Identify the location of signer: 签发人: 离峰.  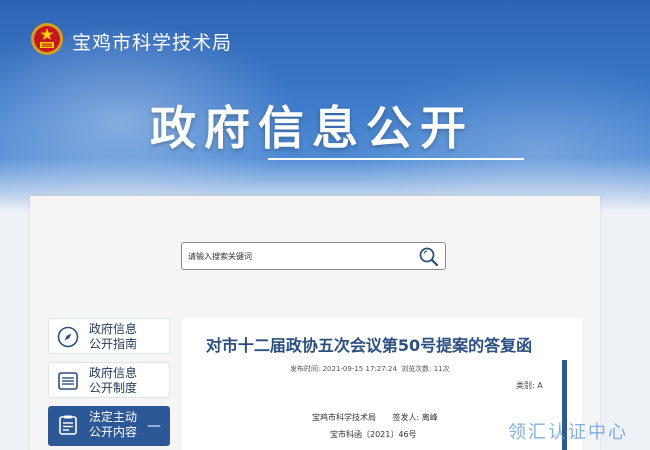
(415, 417).